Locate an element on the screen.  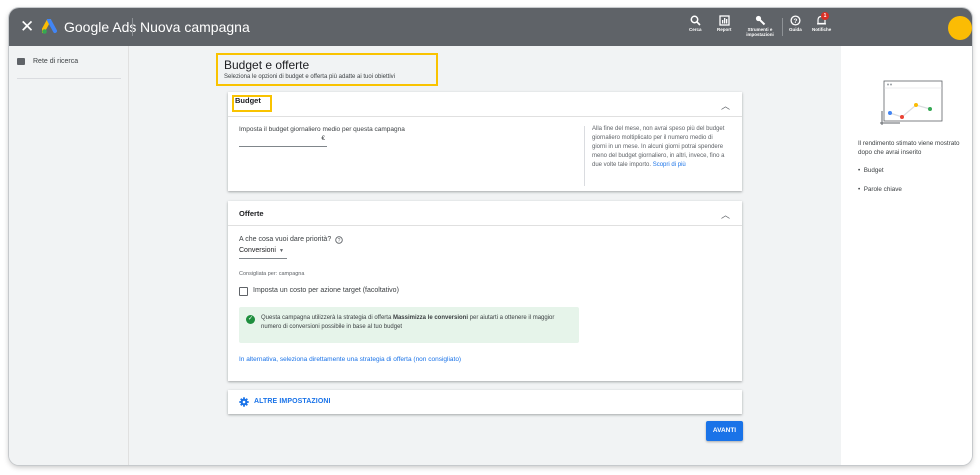
campaign-title: Nuova campagna is located at coordinates (195, 27).